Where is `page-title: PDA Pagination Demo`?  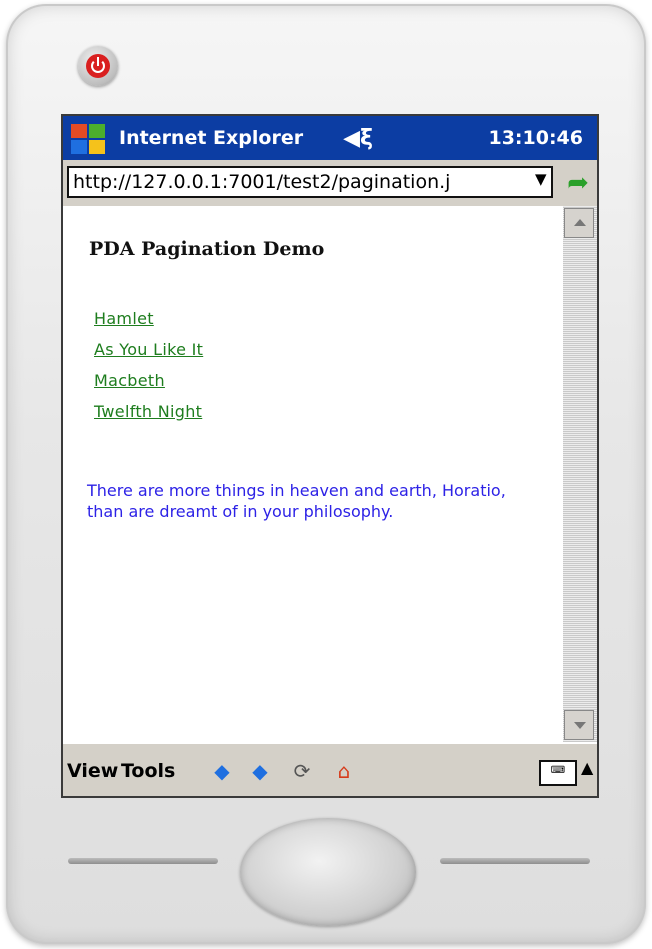 page-title: PDA Pagination Demo is located at coordinates (207, 249).